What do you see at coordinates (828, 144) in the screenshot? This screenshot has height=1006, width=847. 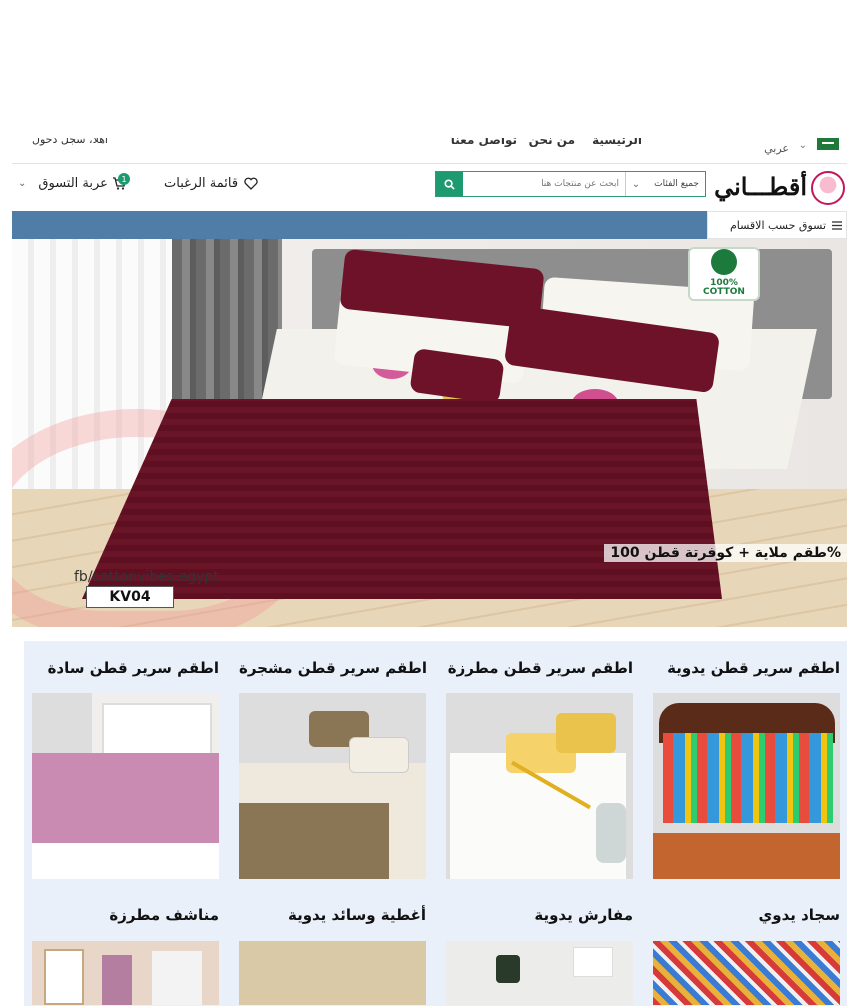 I see `flag-icon` at bounding box center [828, 144].